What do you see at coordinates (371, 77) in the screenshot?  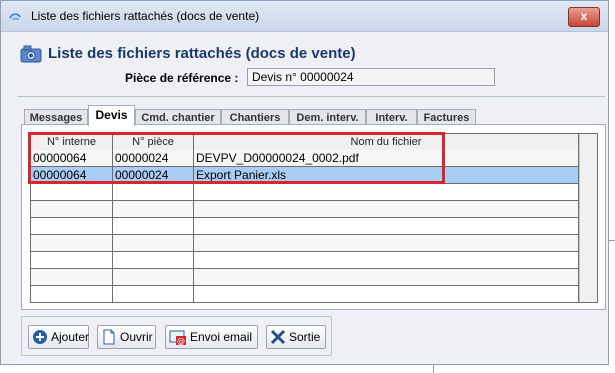 I see `reference-field: Devis n° 00000024` at bounding box center [371, 77].